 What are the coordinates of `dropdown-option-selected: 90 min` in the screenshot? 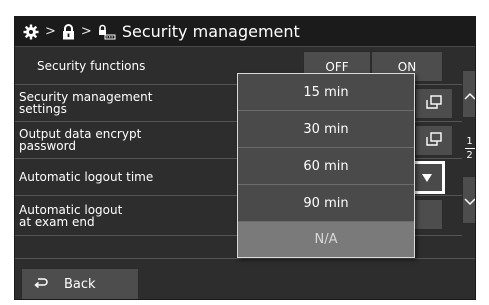 It's located at (326, 203).